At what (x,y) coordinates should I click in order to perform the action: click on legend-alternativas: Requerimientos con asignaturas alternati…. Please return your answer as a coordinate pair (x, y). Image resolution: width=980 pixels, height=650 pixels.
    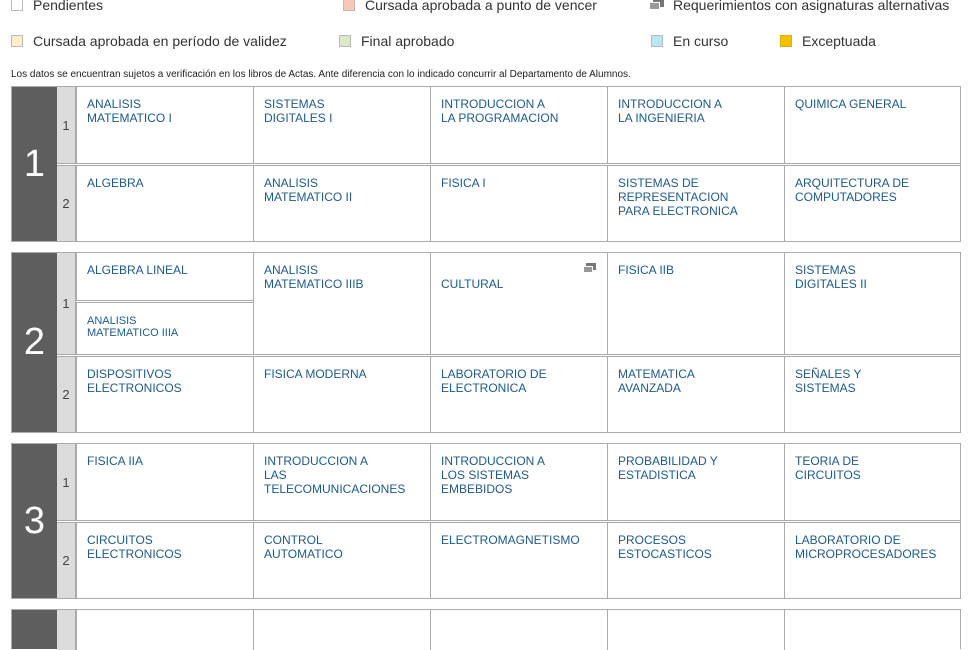
    Looking at the image, I should click on (799, 6).